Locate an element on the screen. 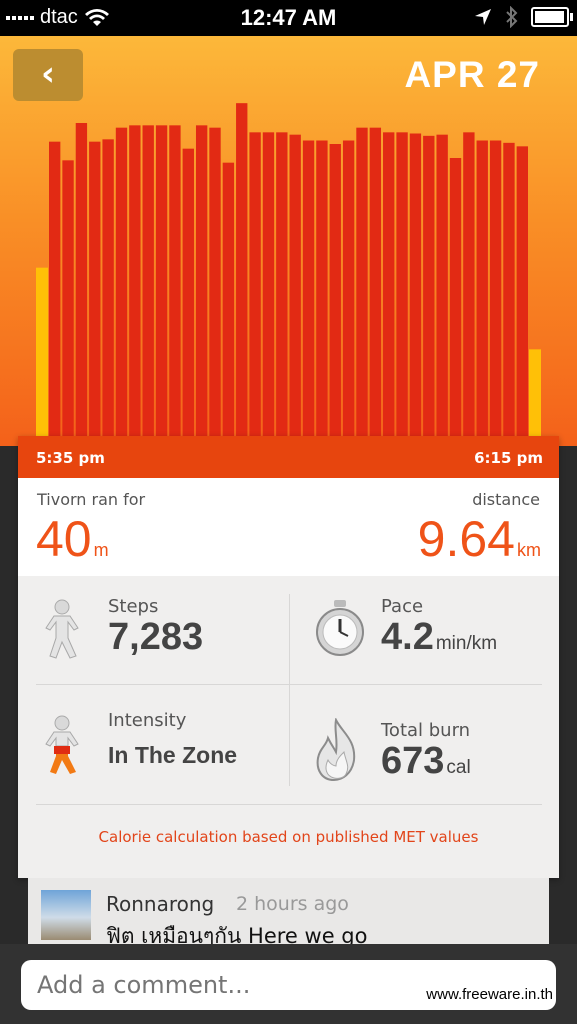 This screenshot has width=577, height=1024. distance-value: 9.64 km is located at coordinates (479, 539).